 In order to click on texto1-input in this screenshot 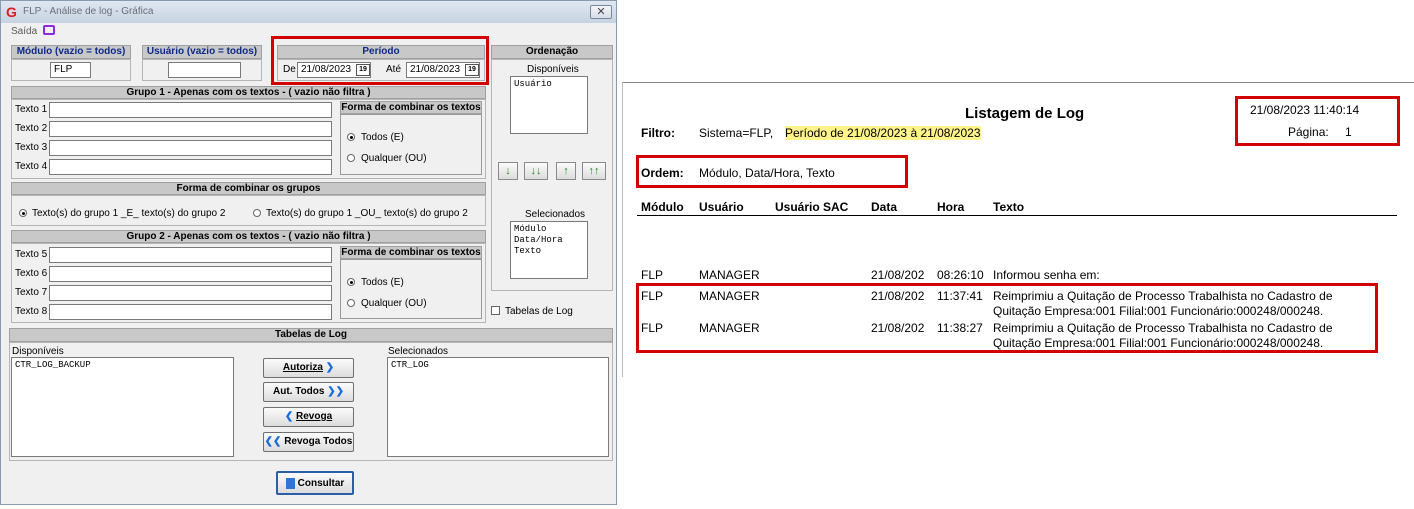, I will do `click(190, 110)`.